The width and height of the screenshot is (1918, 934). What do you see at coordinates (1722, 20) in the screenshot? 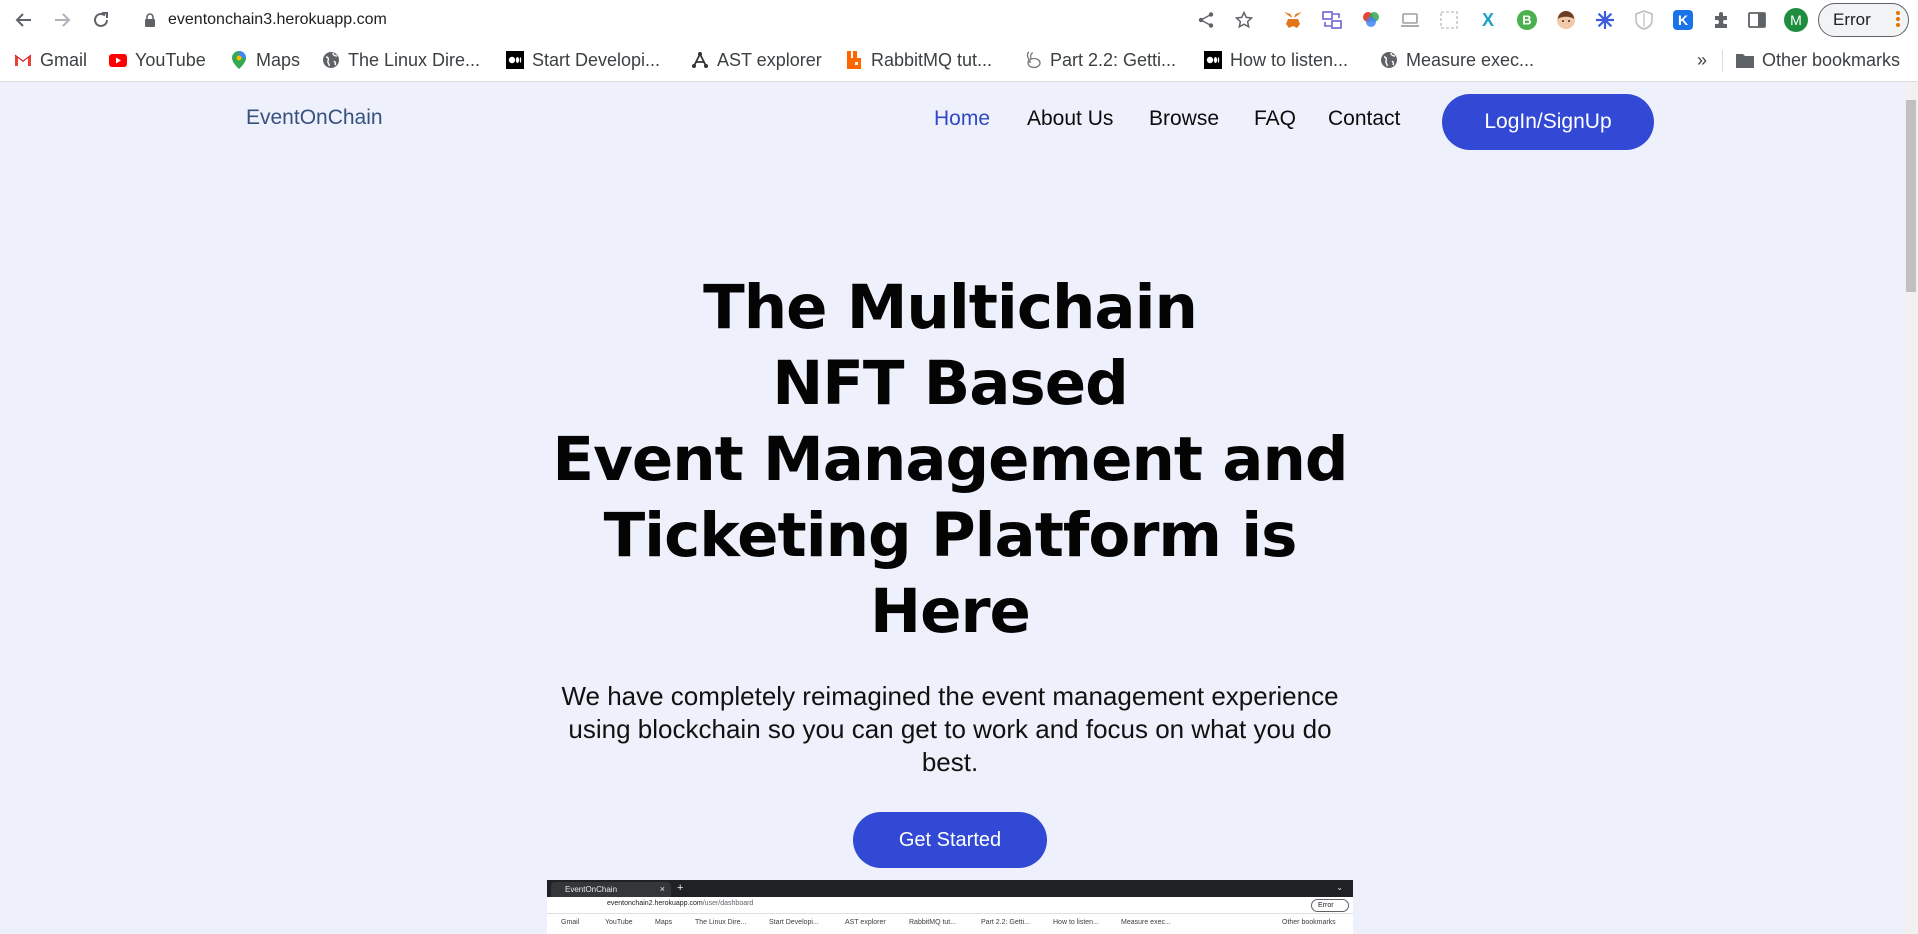
I see `puzzle-extensions-icon` at bounding box center [1722, 20].